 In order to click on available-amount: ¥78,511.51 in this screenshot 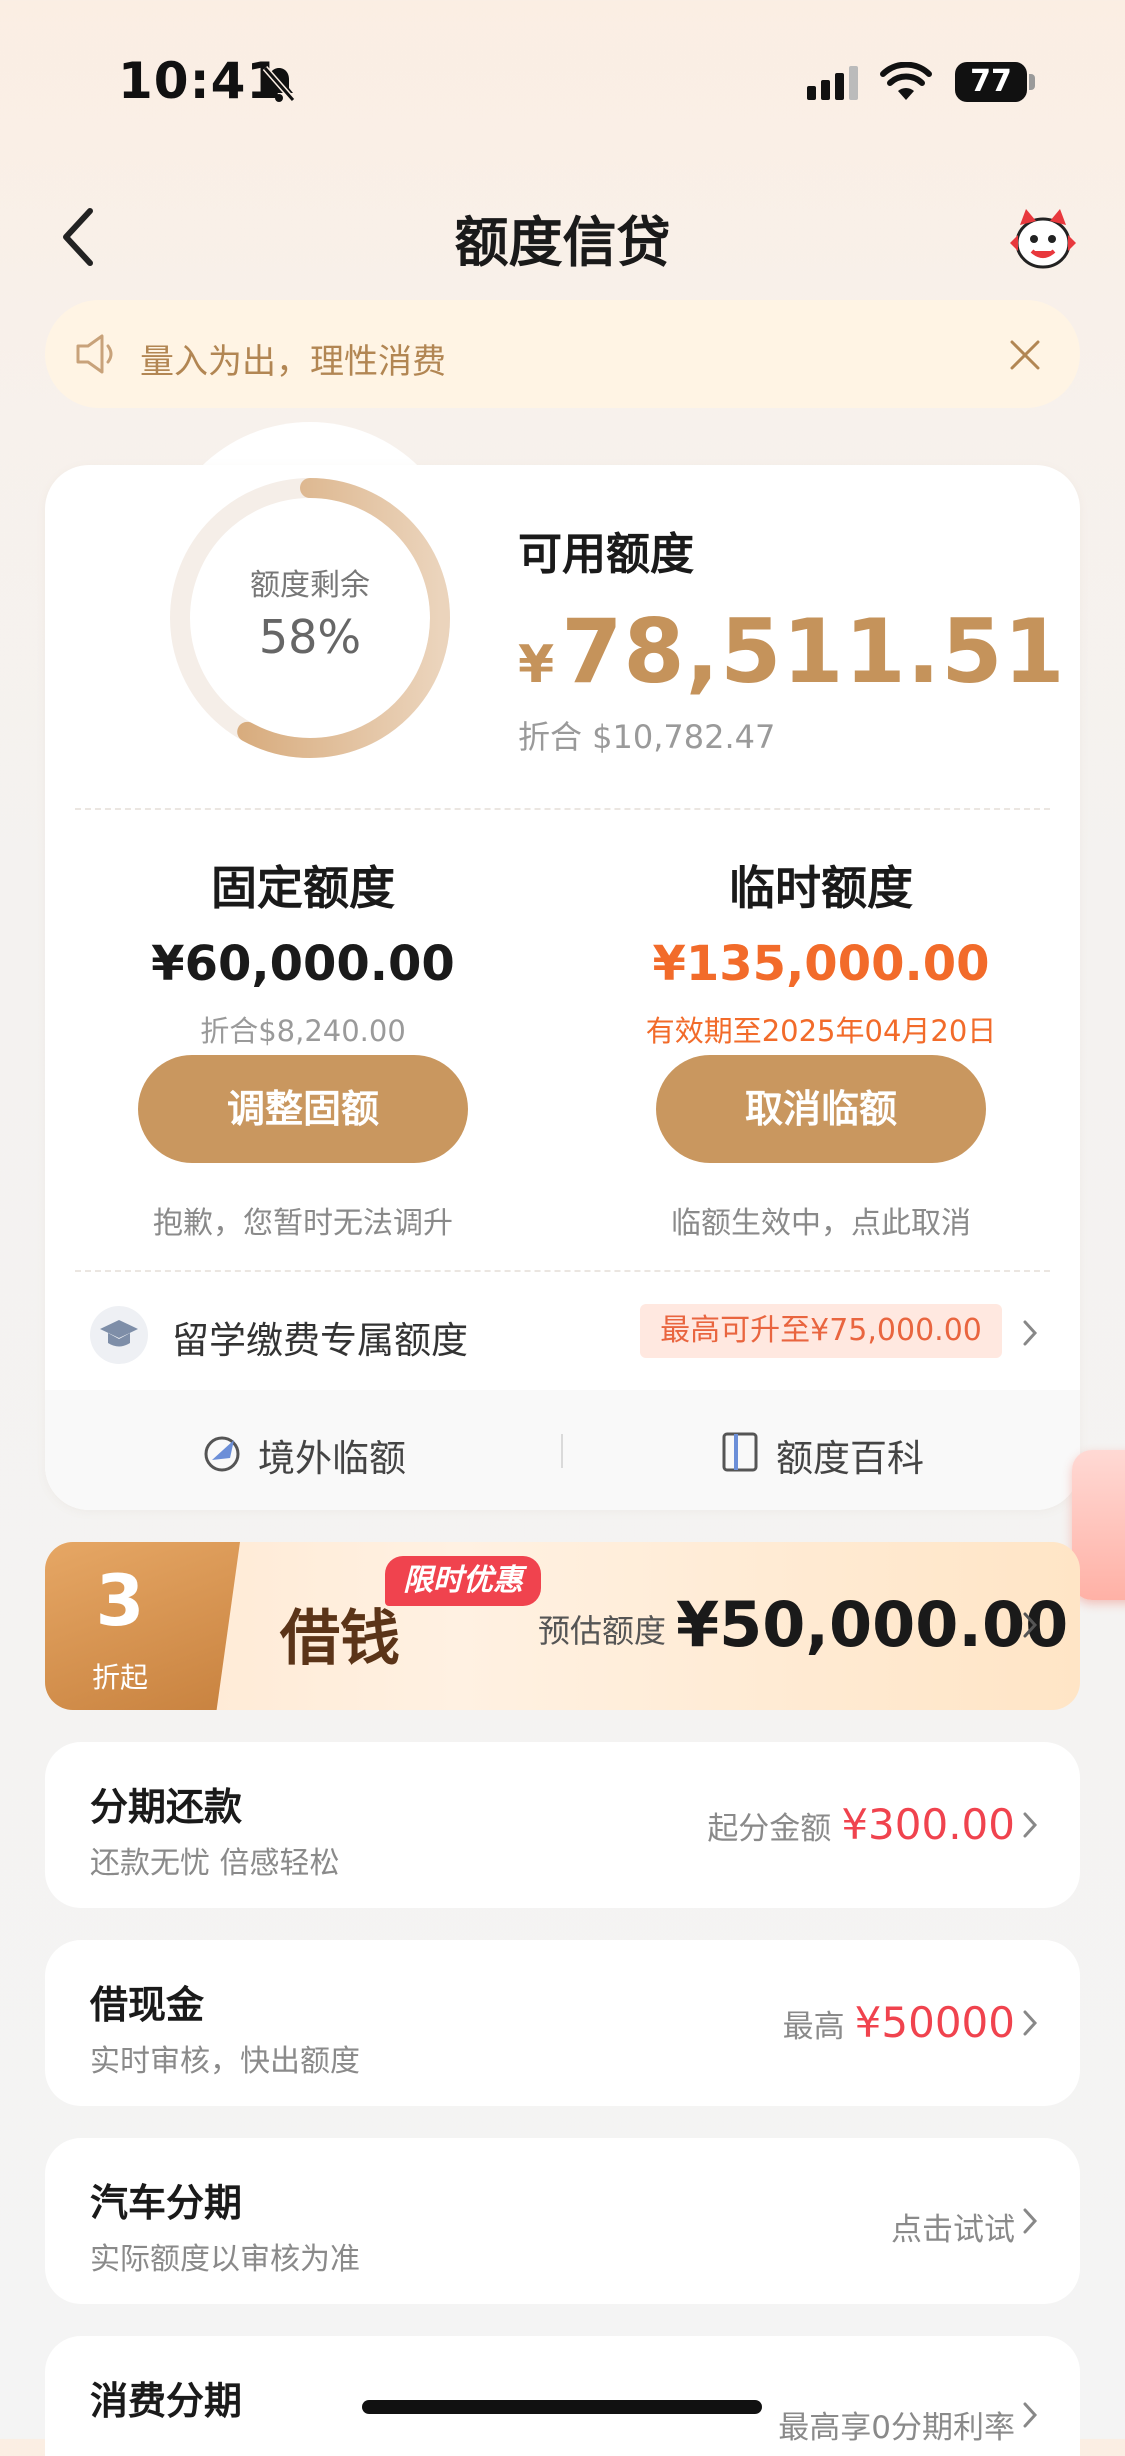, I will do `click(792, 651)`.